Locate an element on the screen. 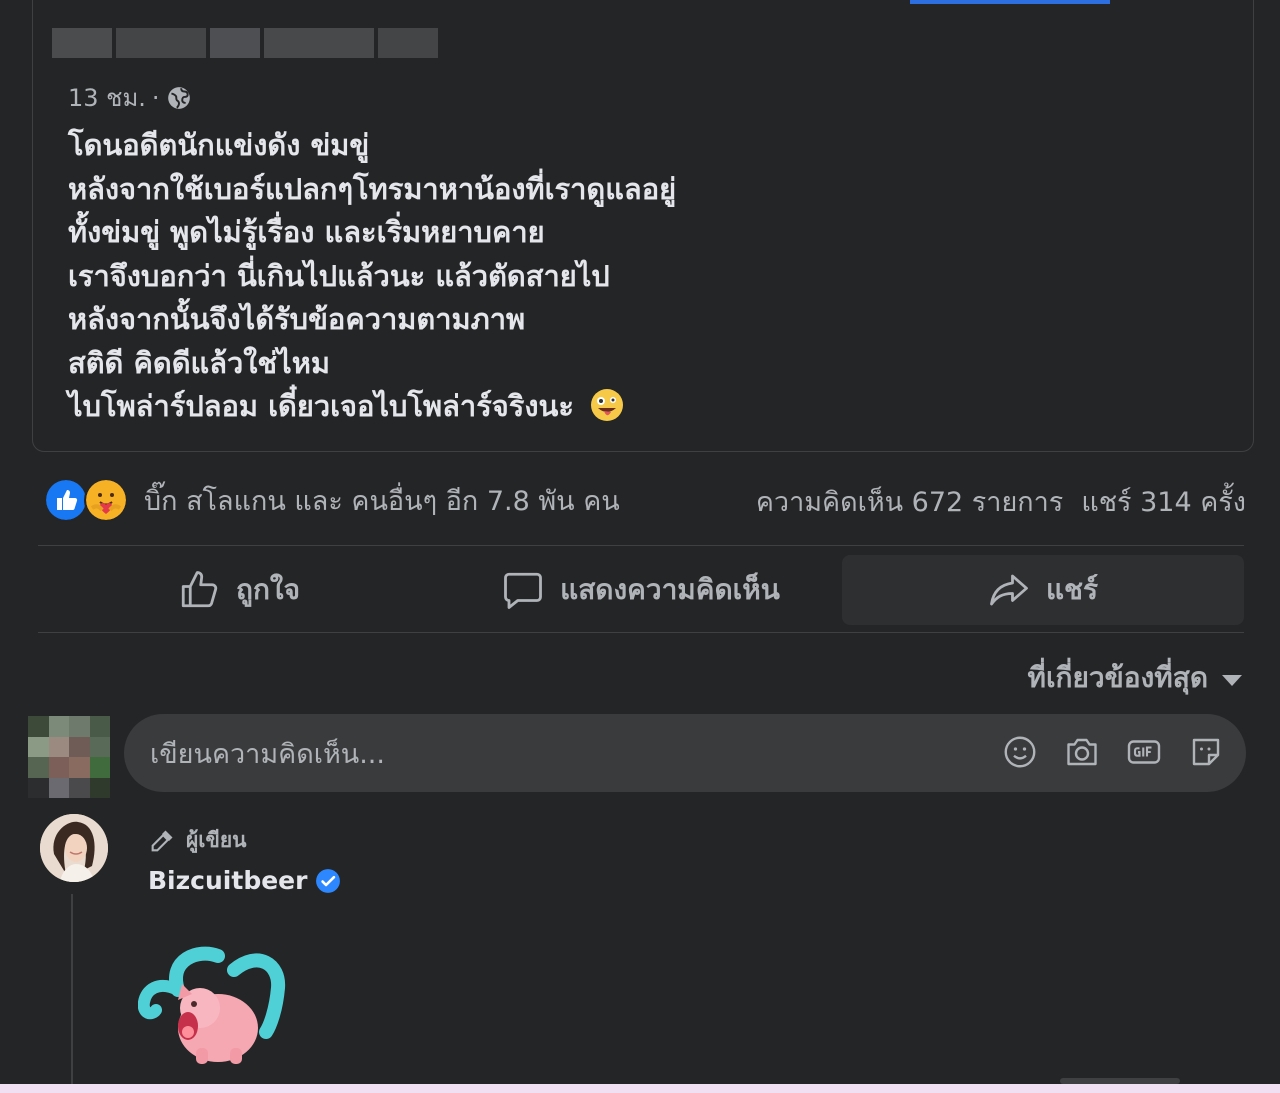 This screenshot has width=1280, height=1093. gif-button is located at coordinates (1144, 752).